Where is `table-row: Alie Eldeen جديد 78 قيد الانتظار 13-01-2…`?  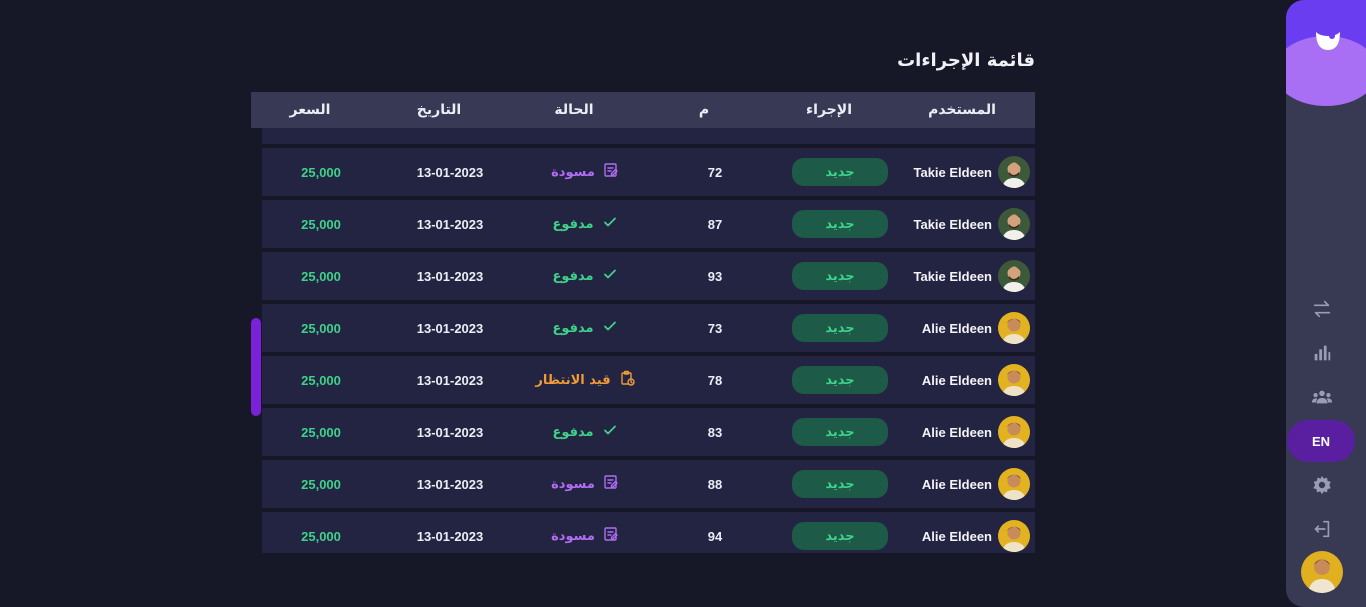 table-row: Alie Eldeen جديد 78 قيد الانتظار 13-01-2… is located at coordinates (648, 380).